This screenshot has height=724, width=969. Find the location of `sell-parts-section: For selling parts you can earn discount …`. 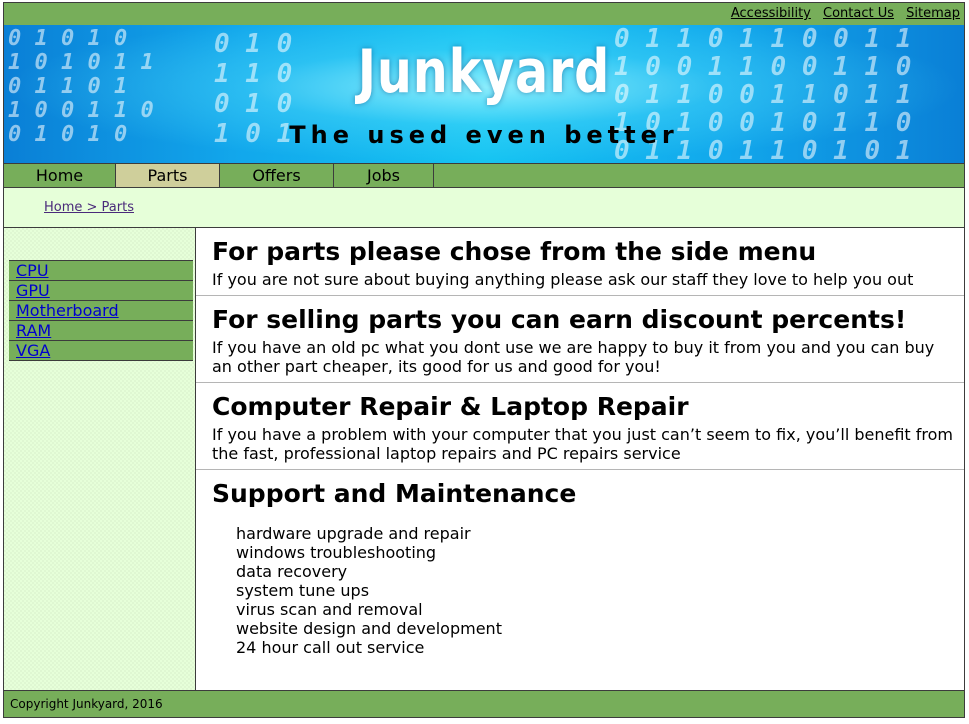

sell-parts-section: For selling parts you can earn discount … is located at coordinates (580, 339).